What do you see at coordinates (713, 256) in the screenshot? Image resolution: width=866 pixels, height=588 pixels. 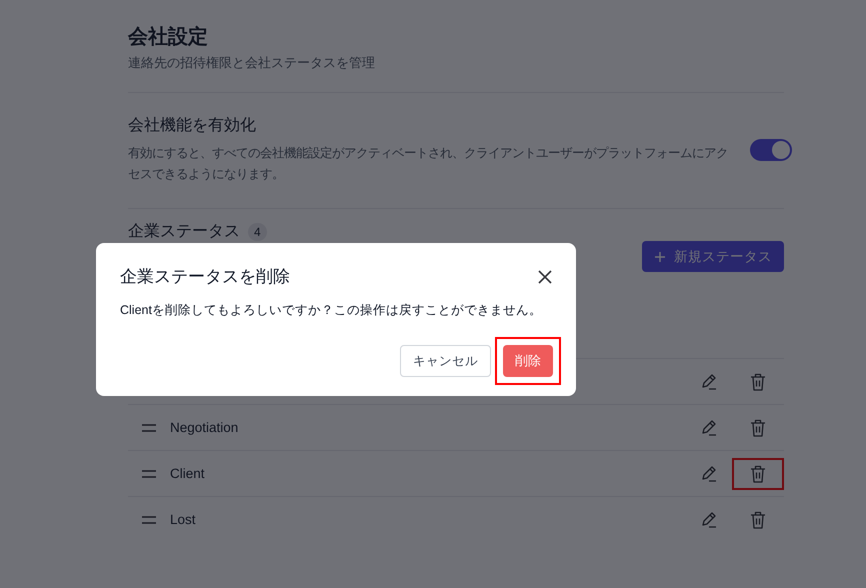 I see `new-status-button: 新規ステータス` at bounding box center [713, 256].